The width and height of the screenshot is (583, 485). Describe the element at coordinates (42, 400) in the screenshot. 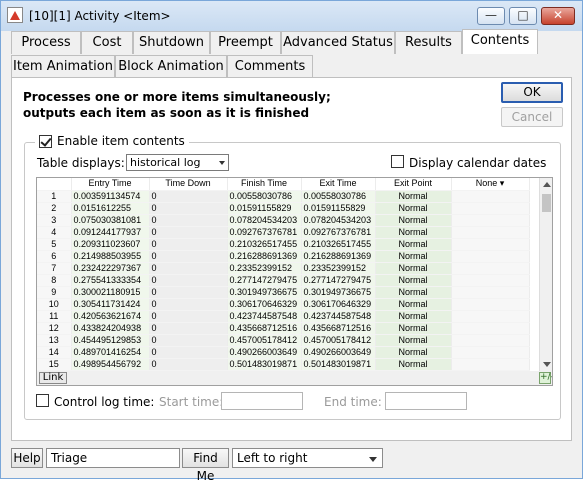

I see `control-log-time-checkbox` at that location.